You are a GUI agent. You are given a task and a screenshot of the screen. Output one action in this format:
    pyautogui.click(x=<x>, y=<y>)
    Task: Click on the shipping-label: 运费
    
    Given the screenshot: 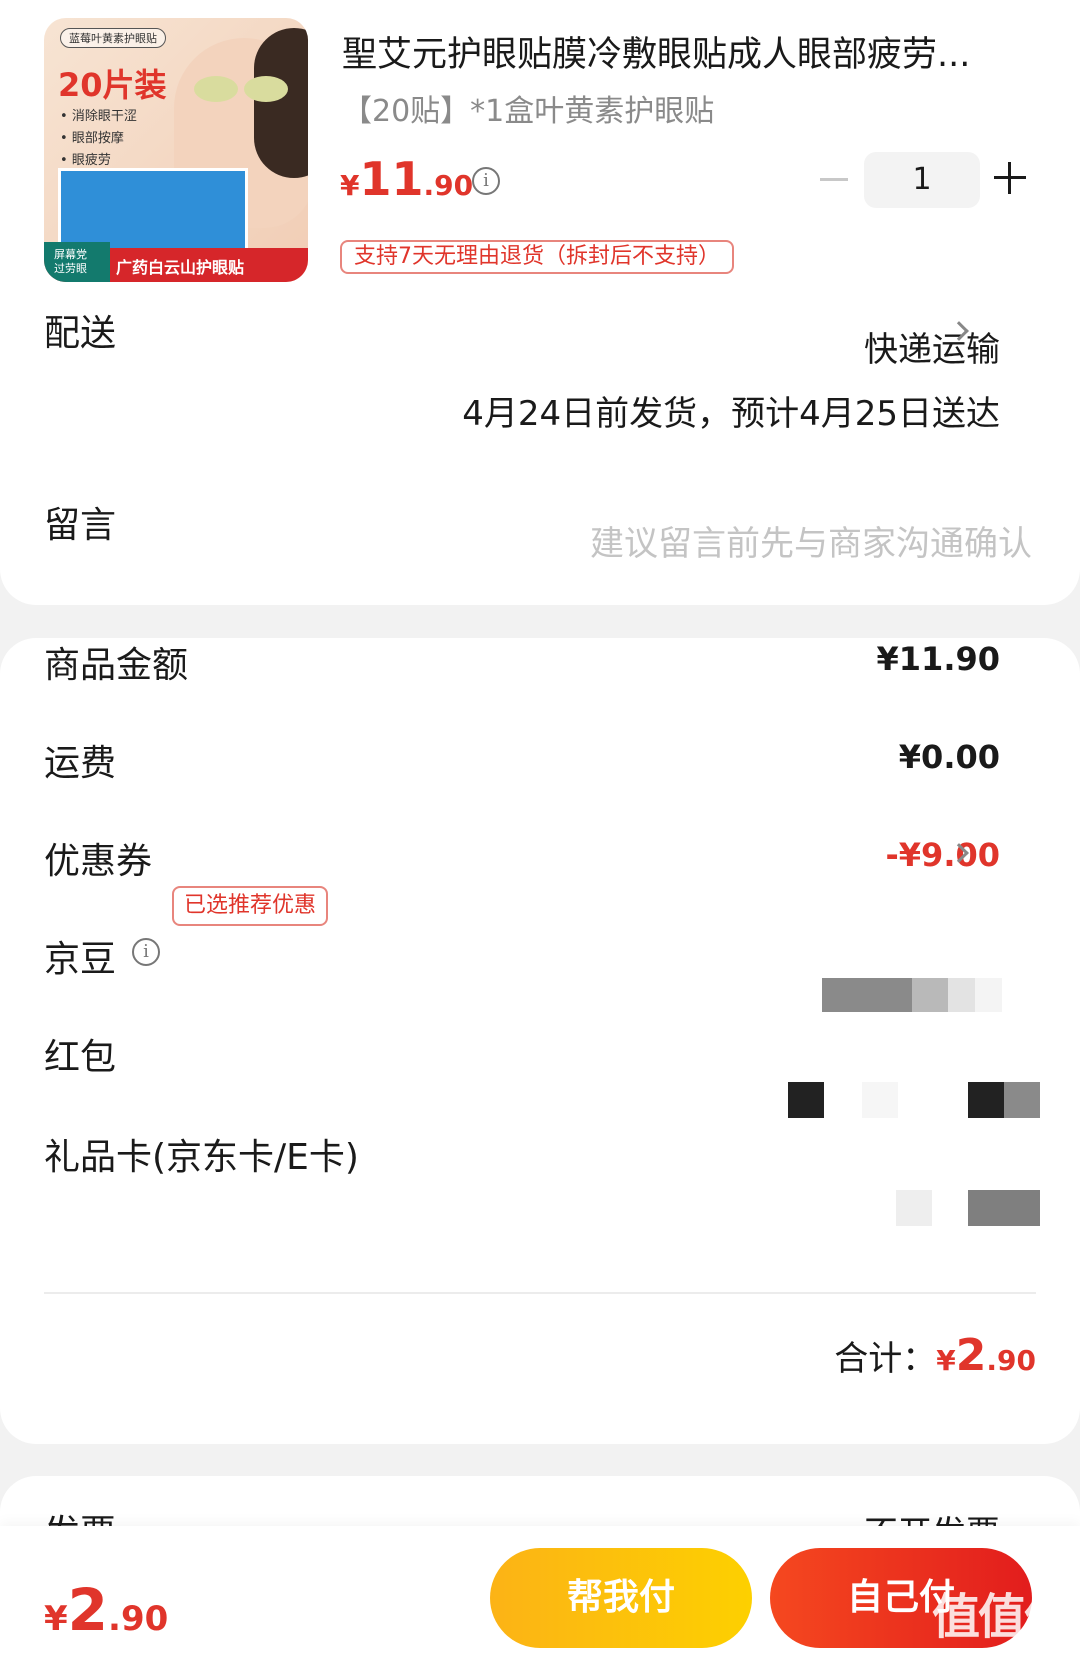 What is the action you would take?
    pyautogui.click(x=80, y=763)
    